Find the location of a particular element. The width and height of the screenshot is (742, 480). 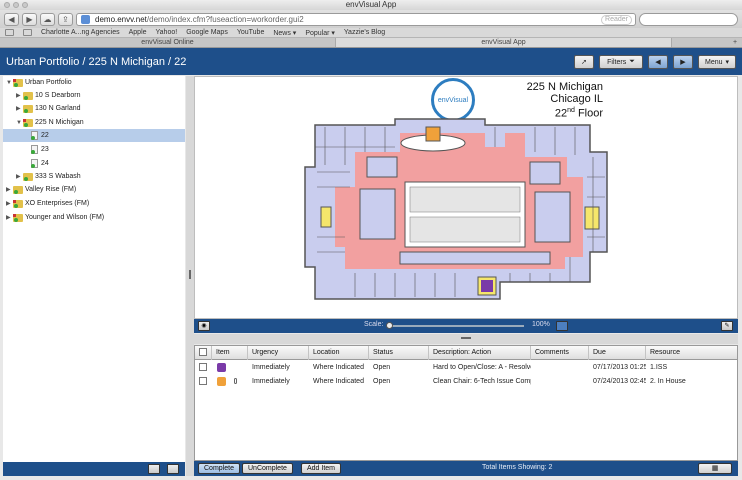

reader-button: Reader is located at coordinates (616, 19).